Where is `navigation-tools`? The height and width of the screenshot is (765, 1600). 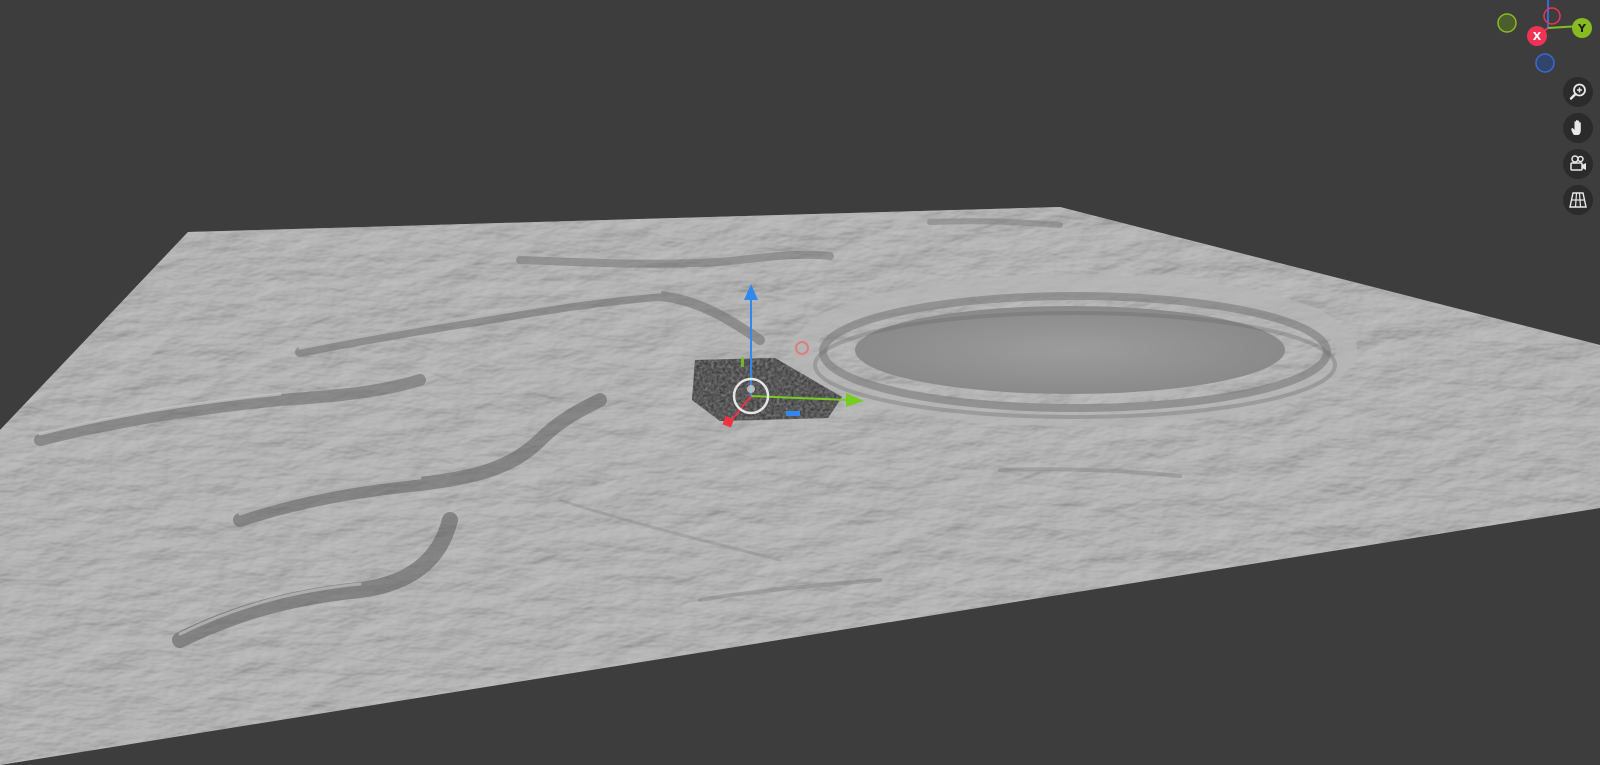 navigation-tools is located at coordinates (1580, 149).